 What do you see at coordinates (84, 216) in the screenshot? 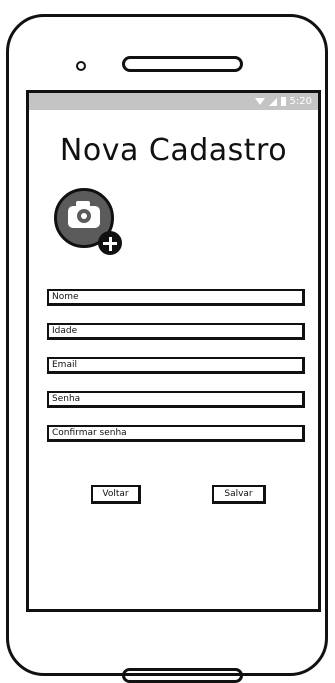
I see `camera-lens-inner` at bounding box center [84, 216].